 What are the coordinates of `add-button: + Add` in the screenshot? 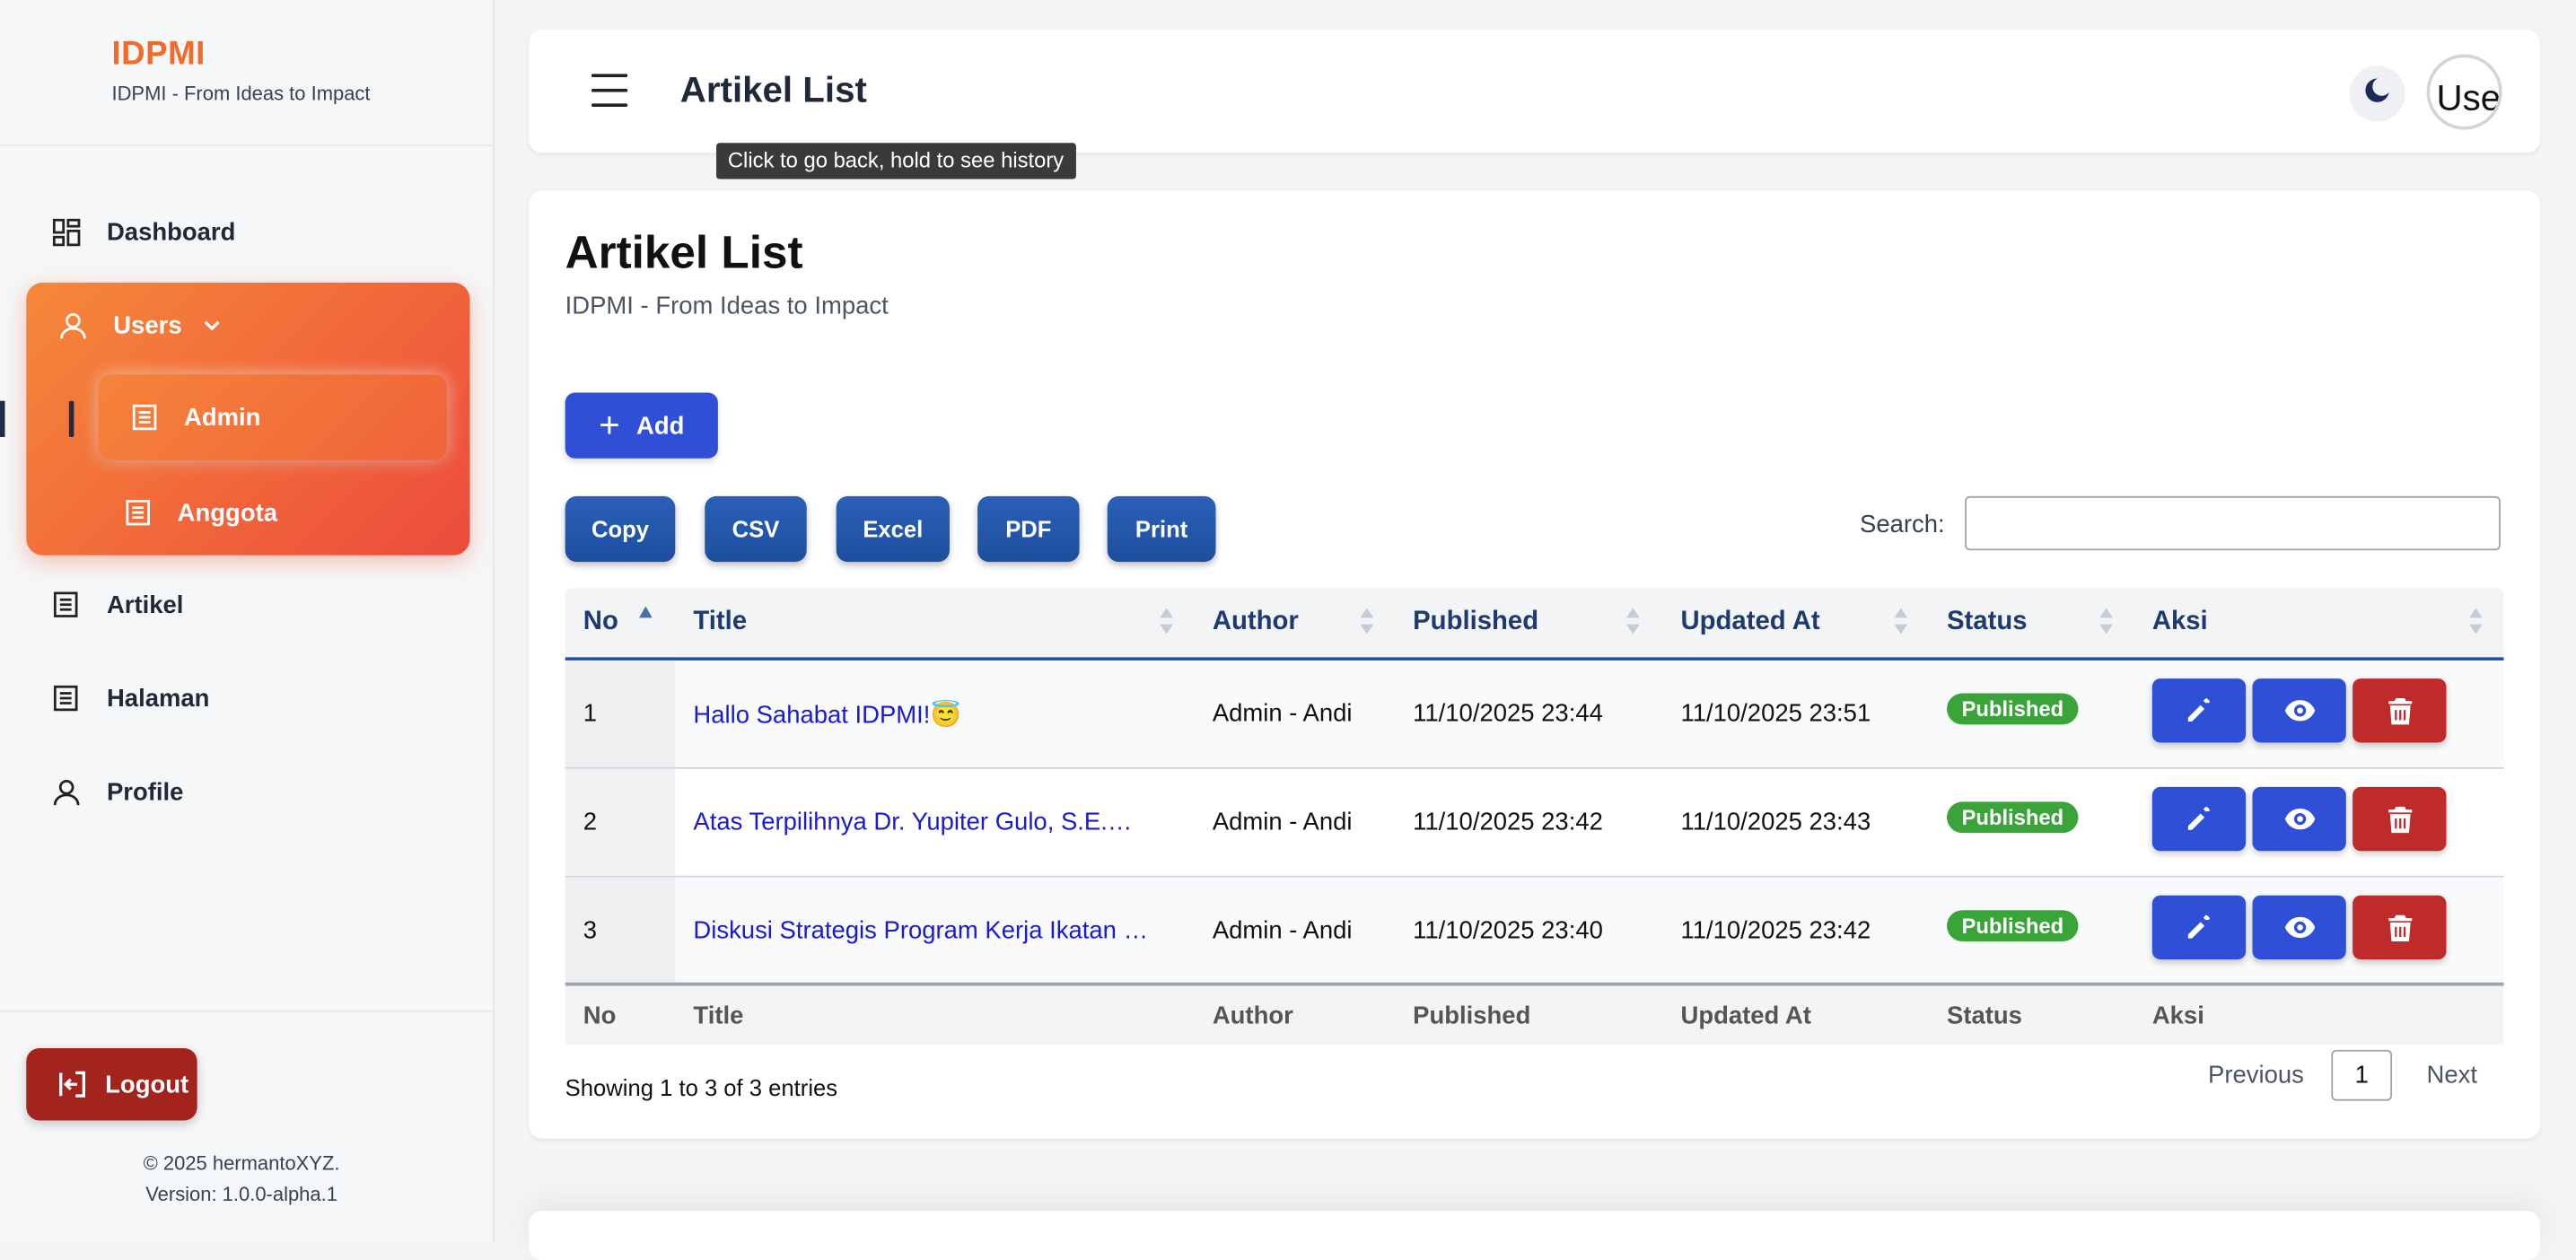 It's located at (641, 425).